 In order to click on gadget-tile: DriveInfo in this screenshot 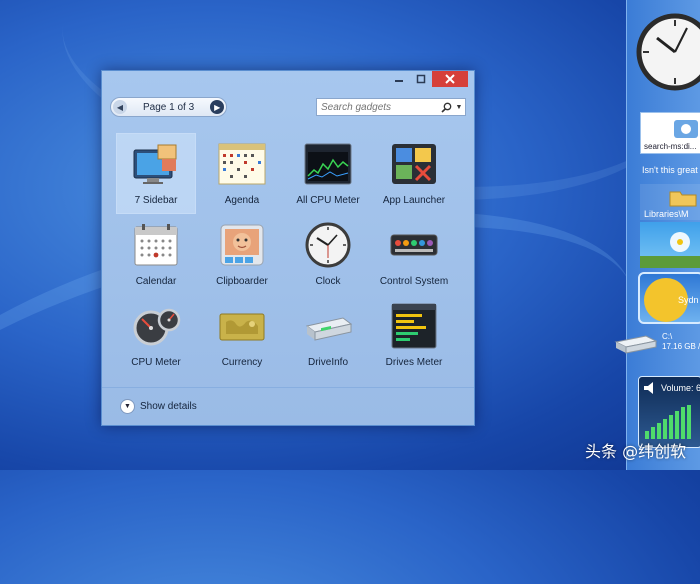, I will do `click(328, 335)`.